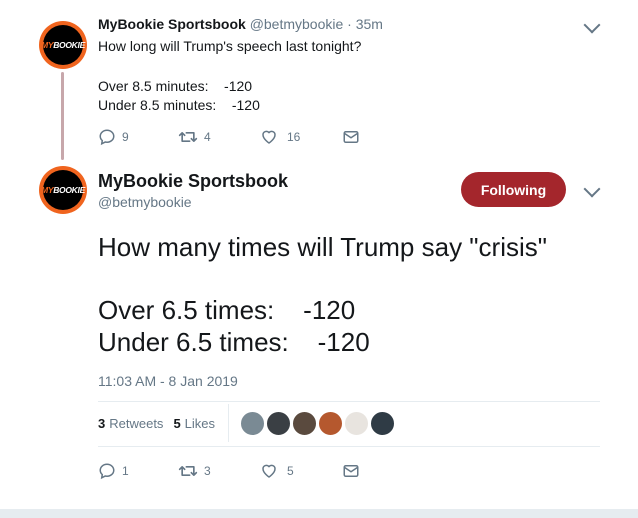 The height and width of the screenshot is (518, 638). I want to click on reply-tweet-actions: 9 4 16, so click(229, 137).